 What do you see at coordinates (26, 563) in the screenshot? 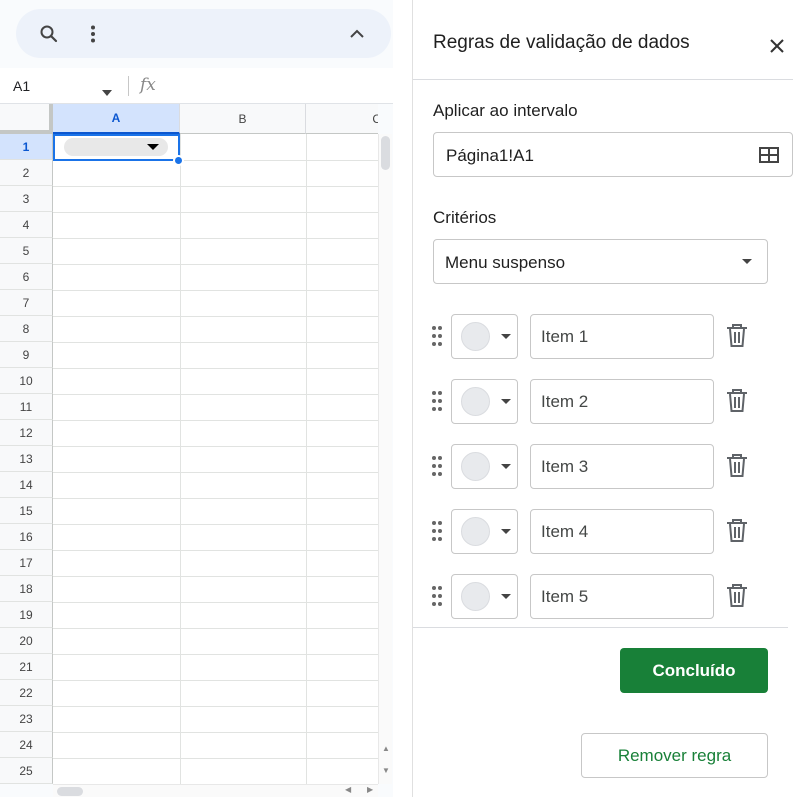
I see `row-header: 17` at bounding box center [26, 563].